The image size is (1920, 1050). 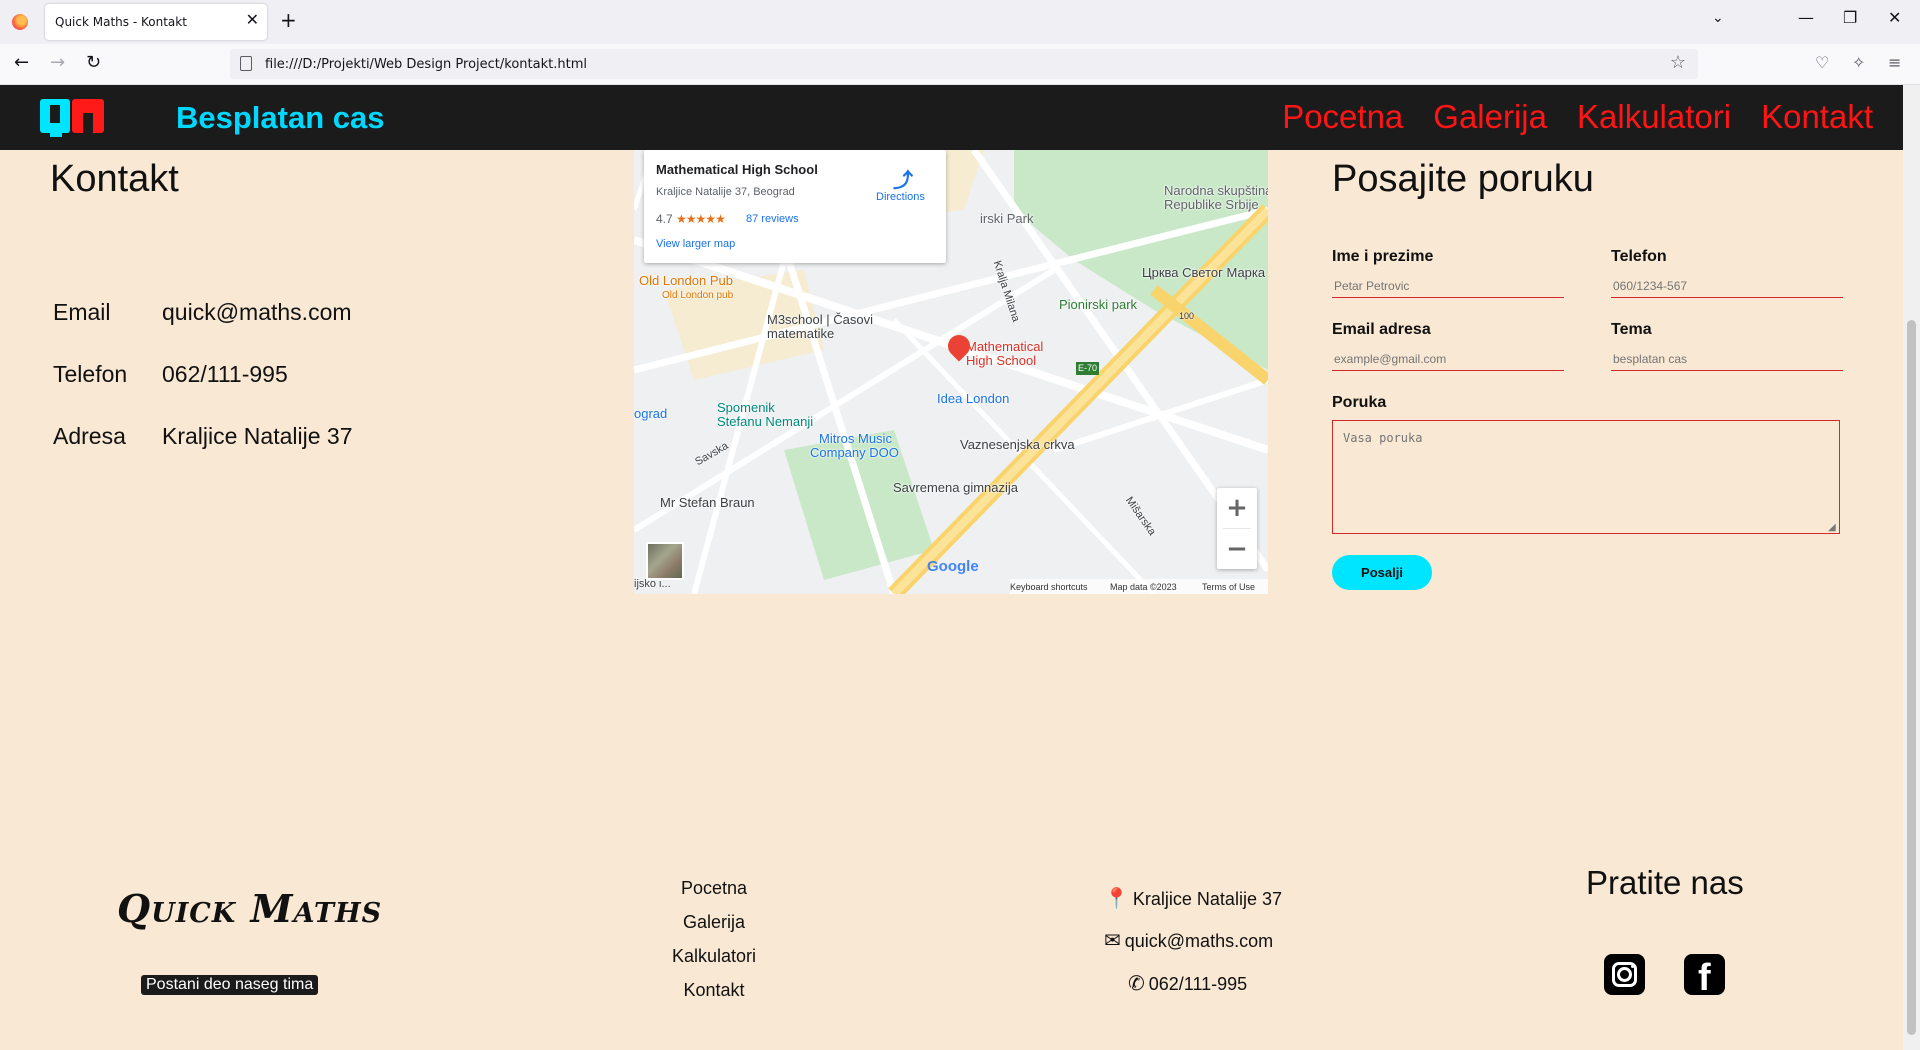 What do you see at coordinates (1198, 984) in the screenshot?
I see `footer-phone-text: 062/111-995` at bounding box center [1198, 984].